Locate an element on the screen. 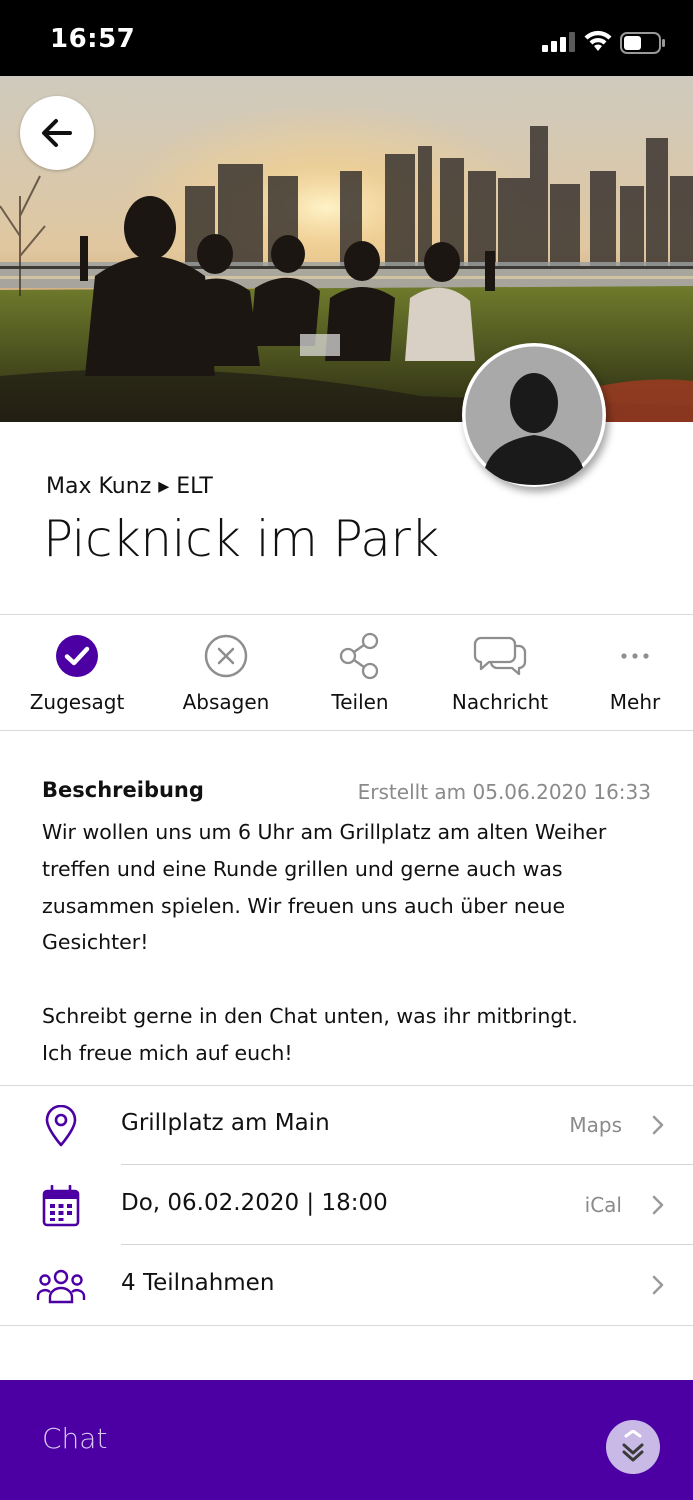 This screenshot has width=693, height=1500. location-text: Grillplatz am Main is located at coordinates (225, 1123).